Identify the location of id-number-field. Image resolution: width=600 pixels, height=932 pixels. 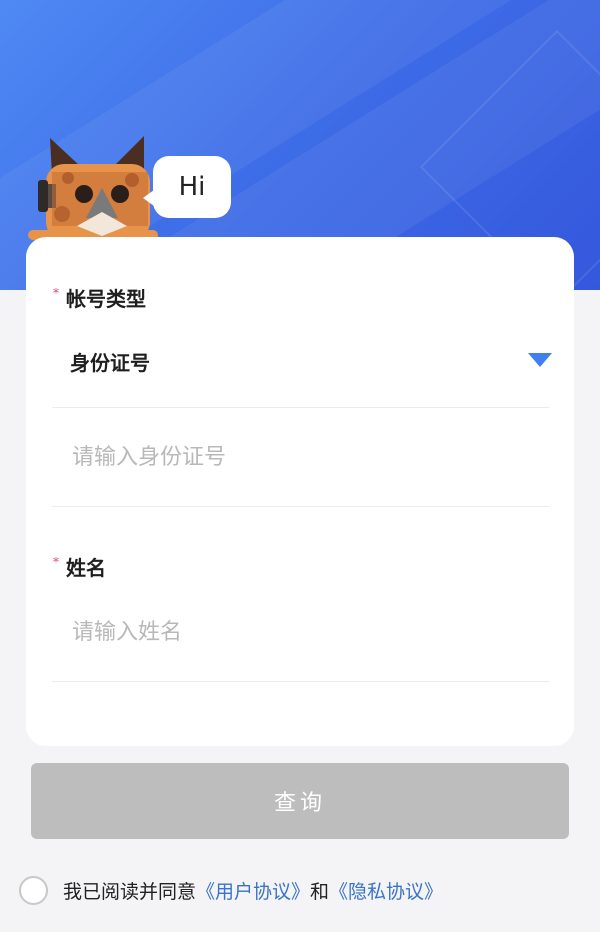
(300, 457).